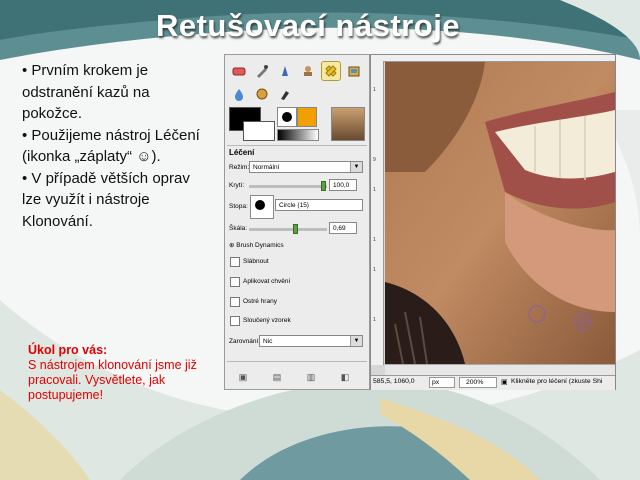  What do you see at coordinates (500, 369) in the screenshot?
I see `horizontal-scrollbar` at bounding box center [500, 369].